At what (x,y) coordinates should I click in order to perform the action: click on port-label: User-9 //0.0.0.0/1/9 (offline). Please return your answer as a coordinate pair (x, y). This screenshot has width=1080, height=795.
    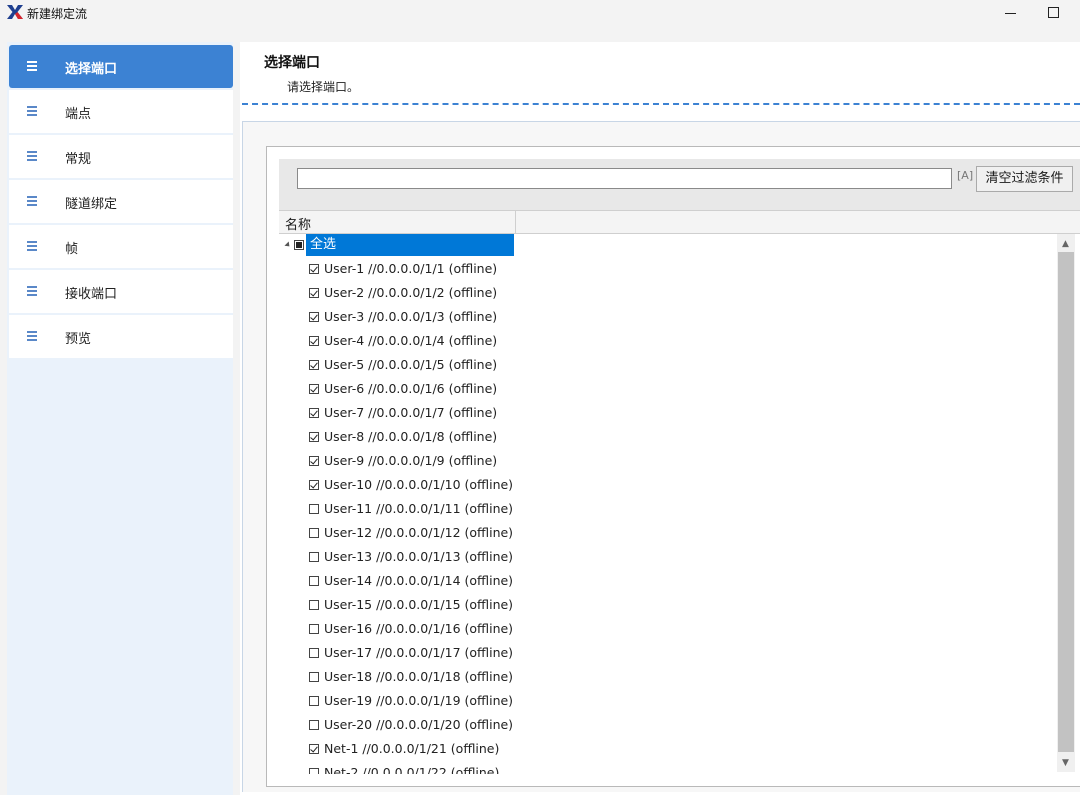
    Looking at the image, I should click on (411, 460).